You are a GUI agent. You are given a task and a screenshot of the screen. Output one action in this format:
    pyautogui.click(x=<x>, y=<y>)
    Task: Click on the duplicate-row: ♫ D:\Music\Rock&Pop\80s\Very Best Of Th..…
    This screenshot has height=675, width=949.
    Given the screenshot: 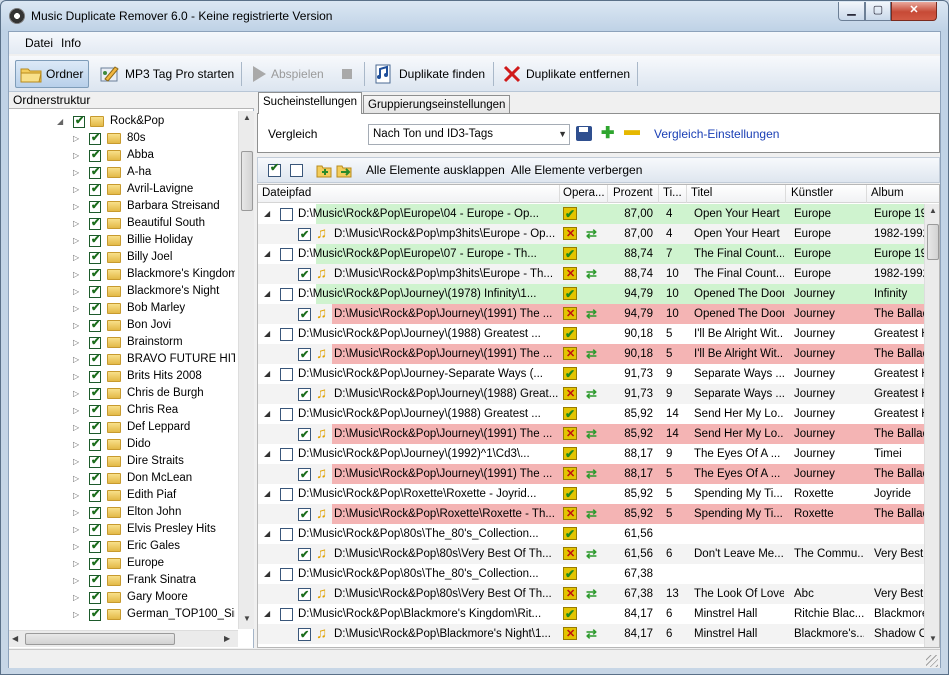 What is the action you would take?
    pyautogui.click(x=591, y=594)
    